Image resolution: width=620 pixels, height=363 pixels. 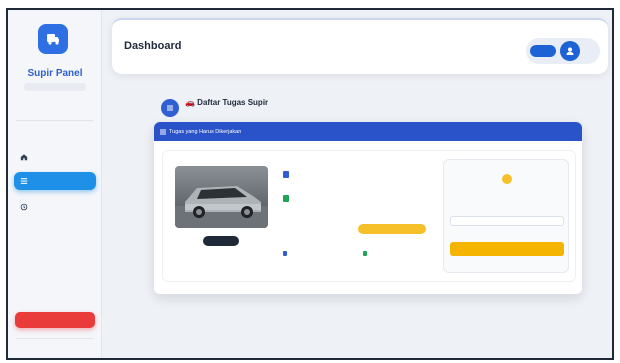 I want to click on top-header: Dashboard, so click(x=360, y=46).